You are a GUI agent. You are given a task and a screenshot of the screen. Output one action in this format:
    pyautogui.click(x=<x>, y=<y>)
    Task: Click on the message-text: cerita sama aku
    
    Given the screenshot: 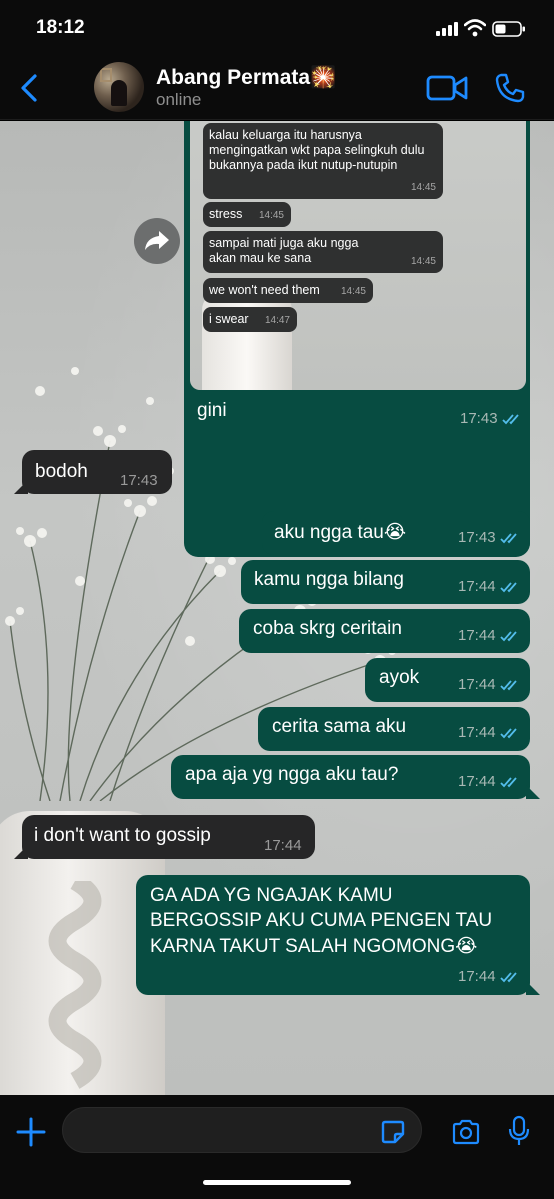 What is the action you would take?
    pyautogui.click(x=339, y=726)
    